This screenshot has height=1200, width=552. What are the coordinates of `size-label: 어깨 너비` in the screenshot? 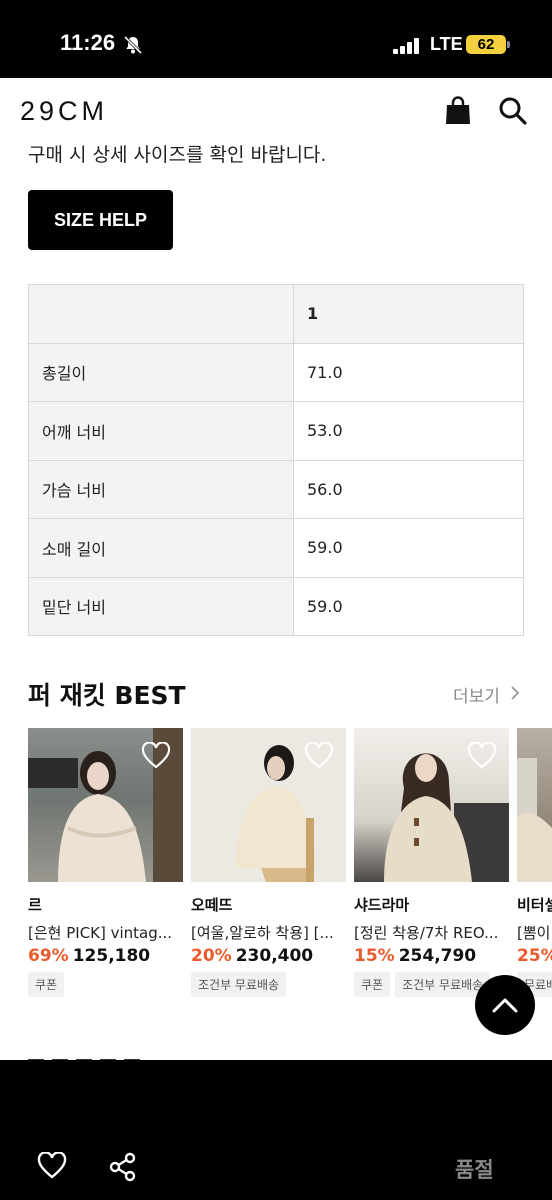 It's located at (161, 431).